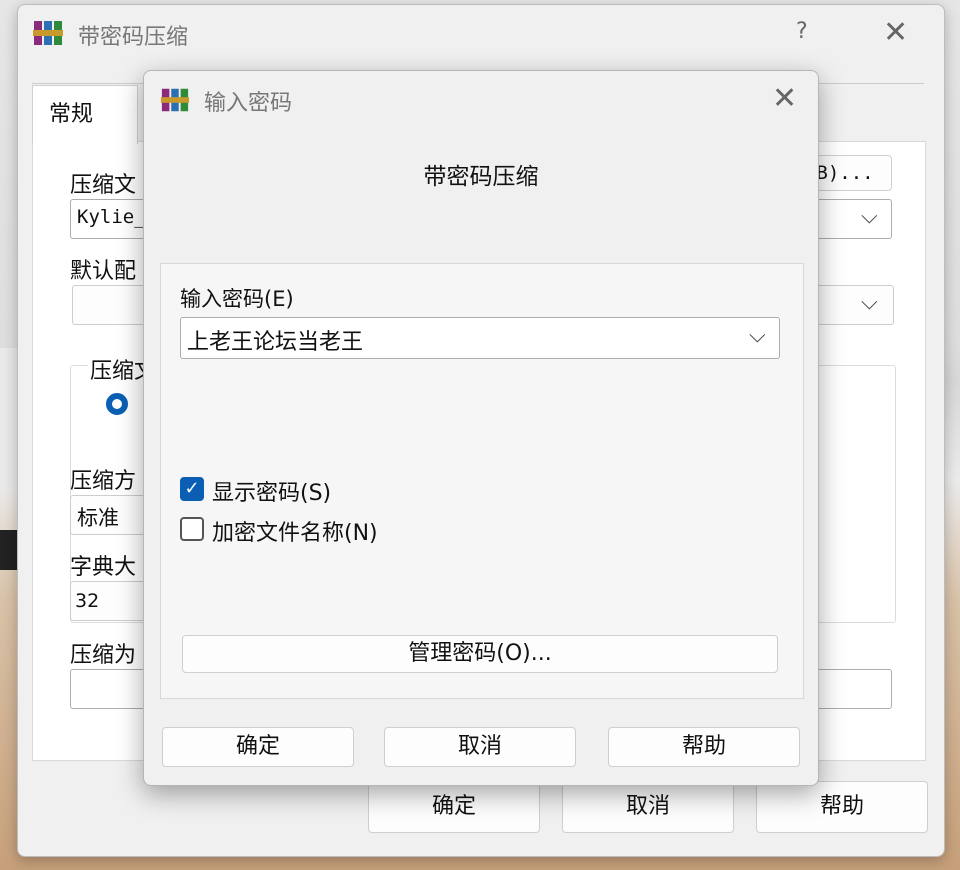  What do you see at coordinates (237, 299) in the screenshot?
I see `password-label: 输入密码(E)` at bounding box center [237, 299].